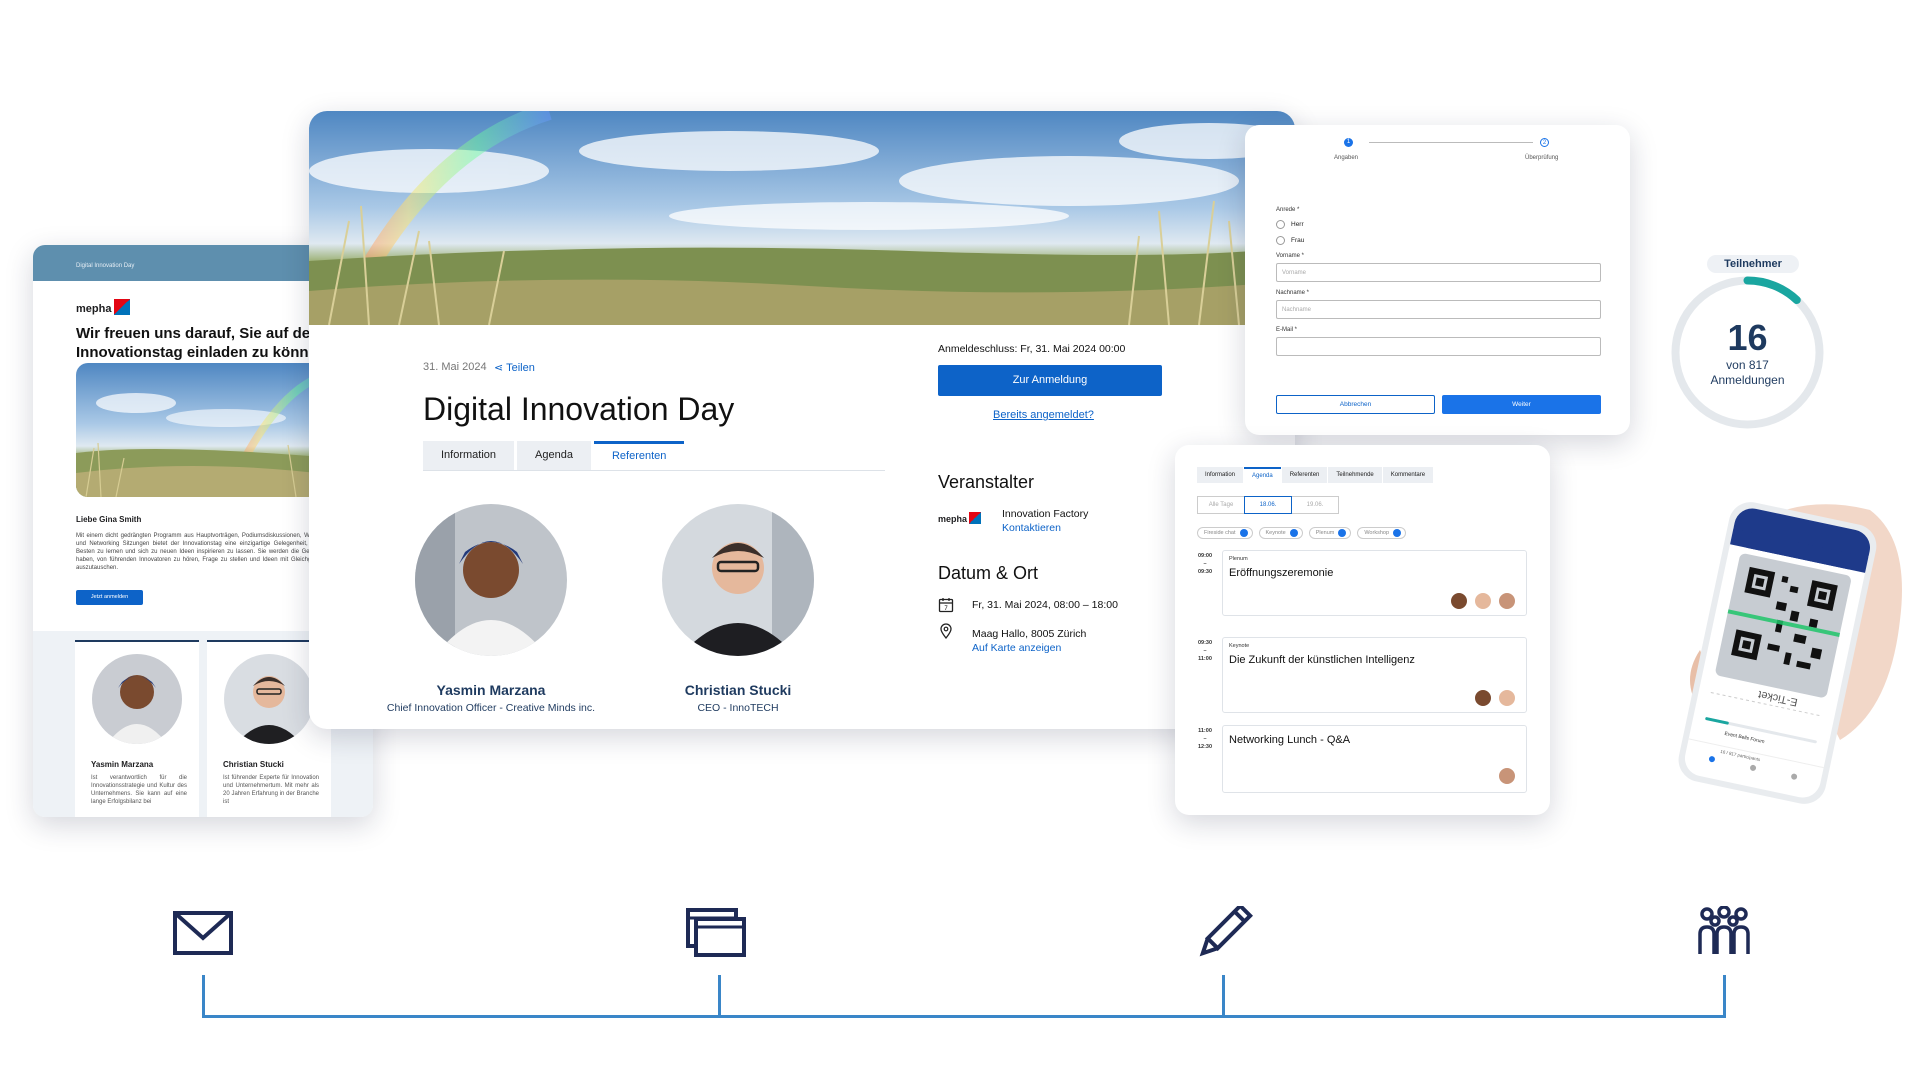 The width and height of the screenshot is (1920, 1080). Describe the element at coordinates (1753, 264) in the screenshot. I see `participants-label: Teilnehmer` at that location.